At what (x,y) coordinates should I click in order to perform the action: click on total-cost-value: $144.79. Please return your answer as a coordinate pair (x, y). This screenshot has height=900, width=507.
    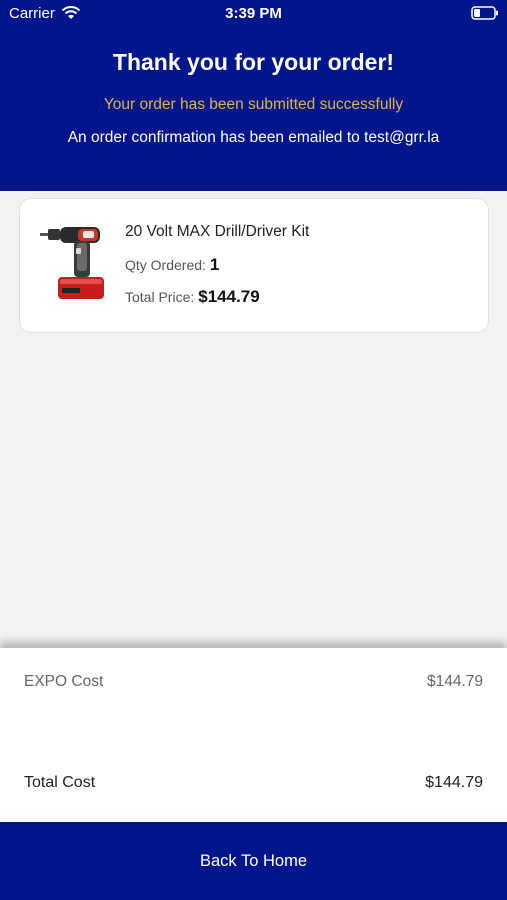
    Looking at the image, I should click on (454, 782).